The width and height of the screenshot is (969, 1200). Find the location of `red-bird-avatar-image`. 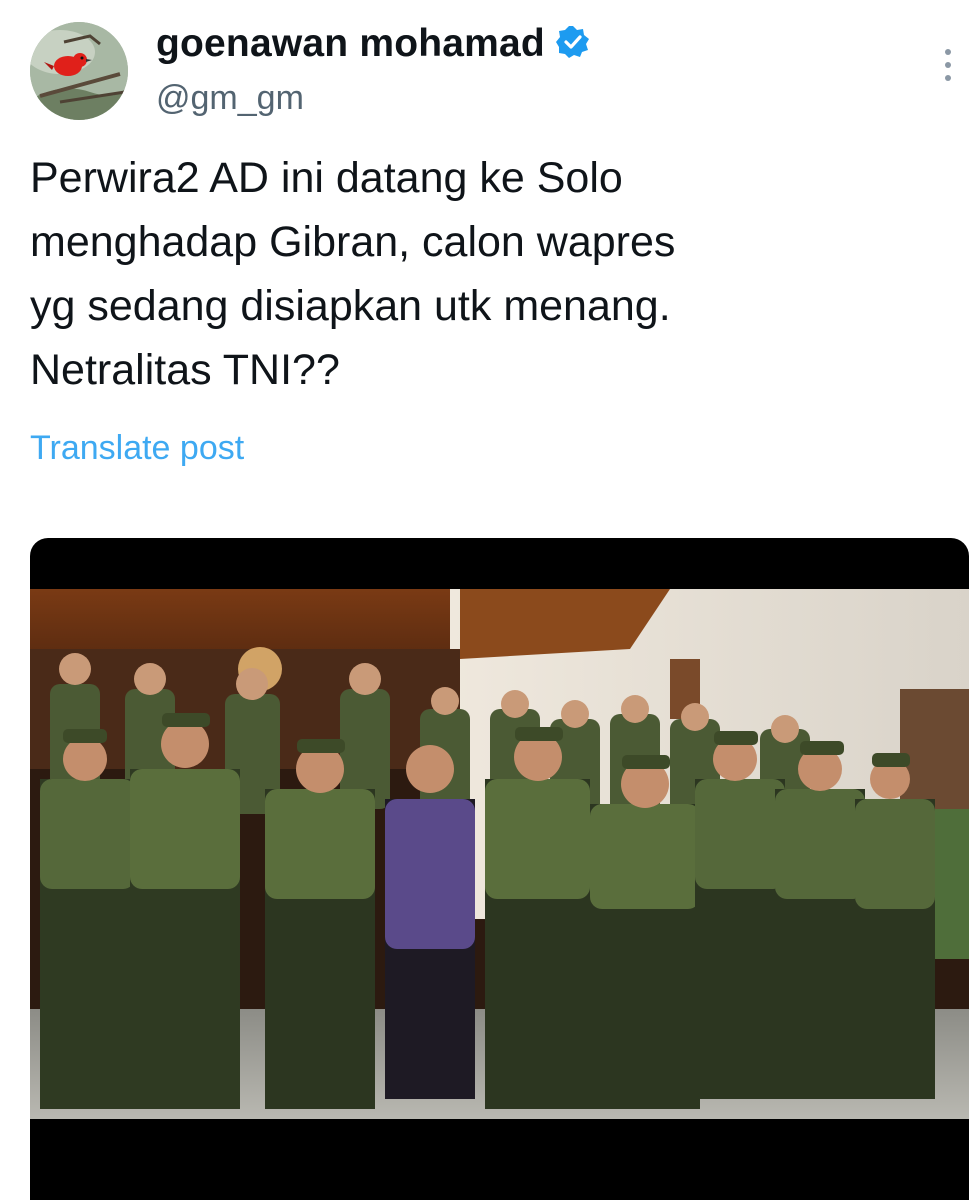

red-bird-avatar-image is located at coordinates (79, 71).